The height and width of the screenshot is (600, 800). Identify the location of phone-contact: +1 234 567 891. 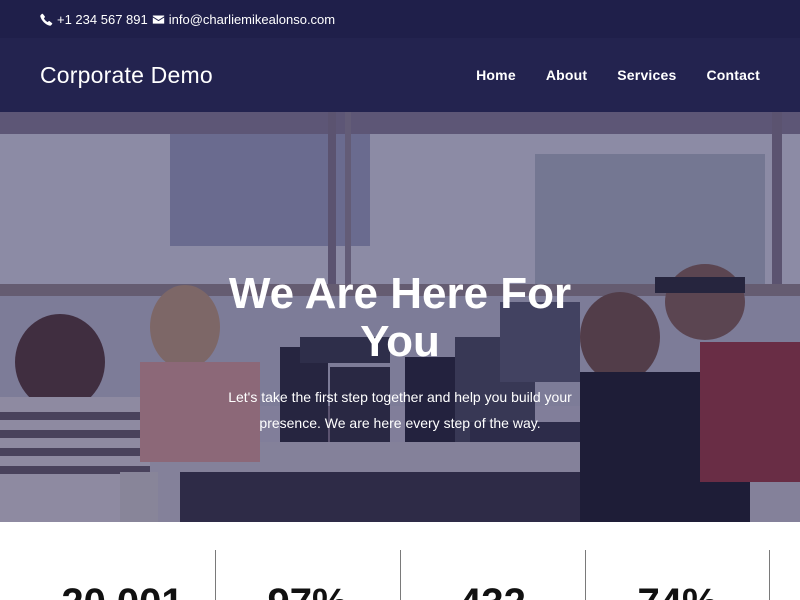
(94, 19).